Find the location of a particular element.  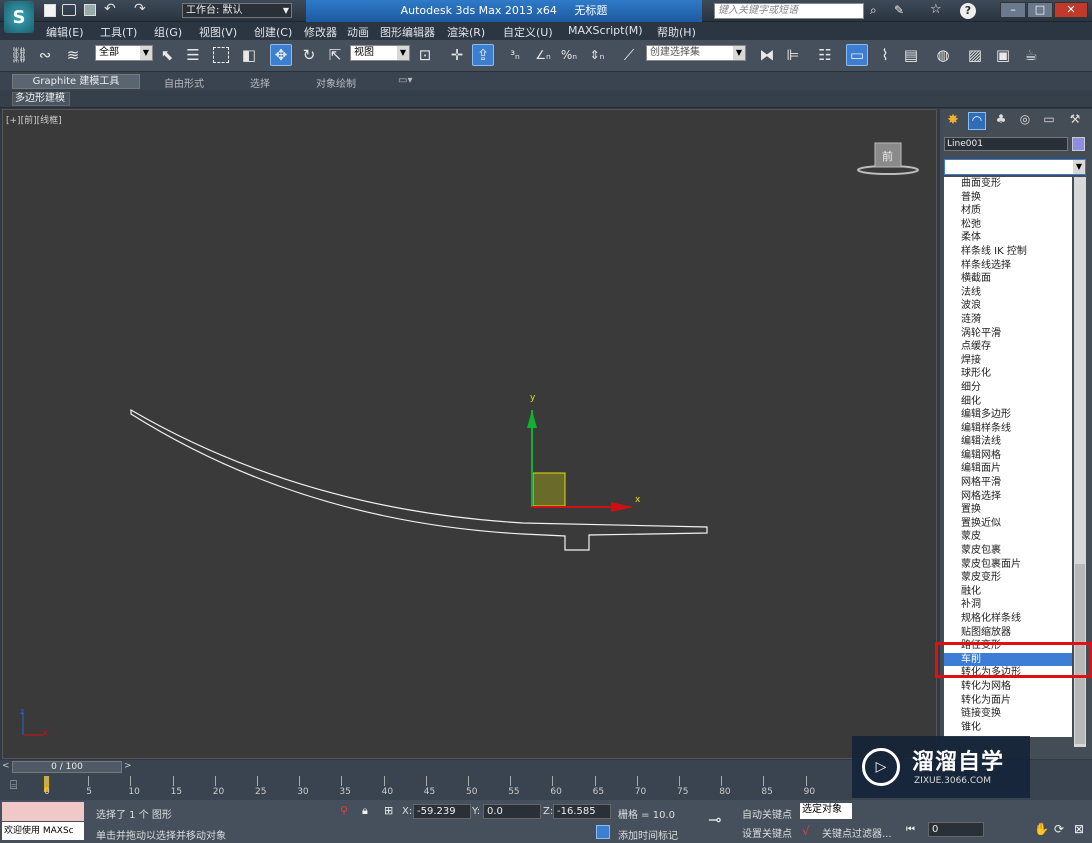

select-object-icon: ⬉ is located at coordinates (167, 55).